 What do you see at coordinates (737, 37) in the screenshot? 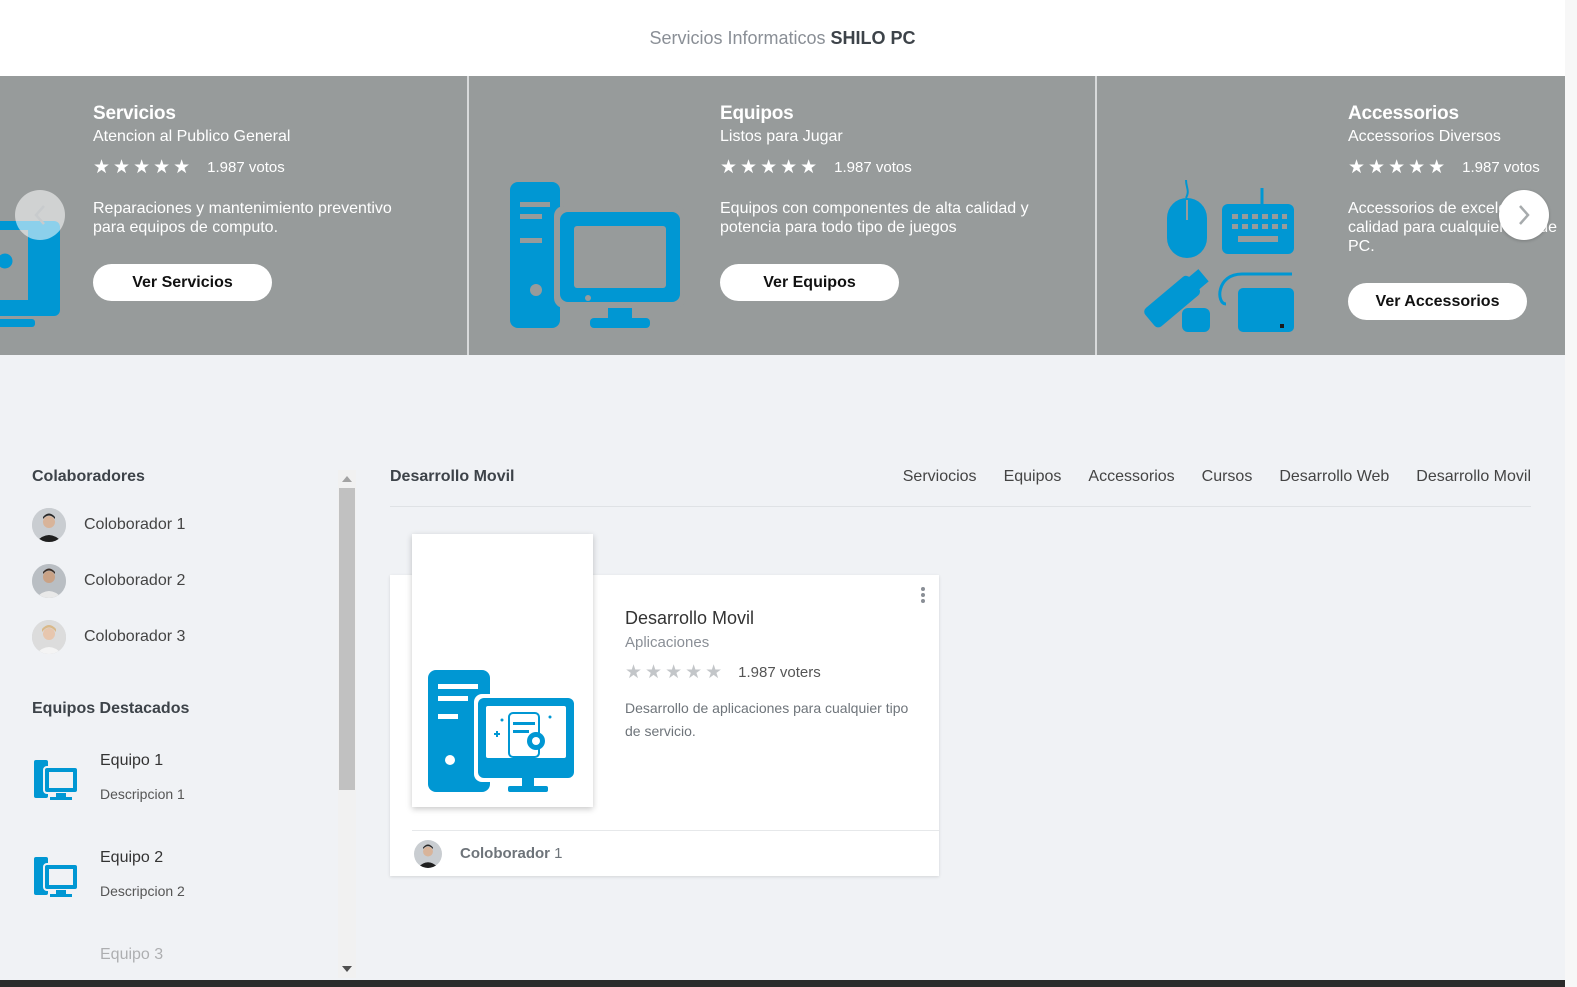
I see `brand-prefix: Servicios Informaticos` at bounding box center [737, 37].